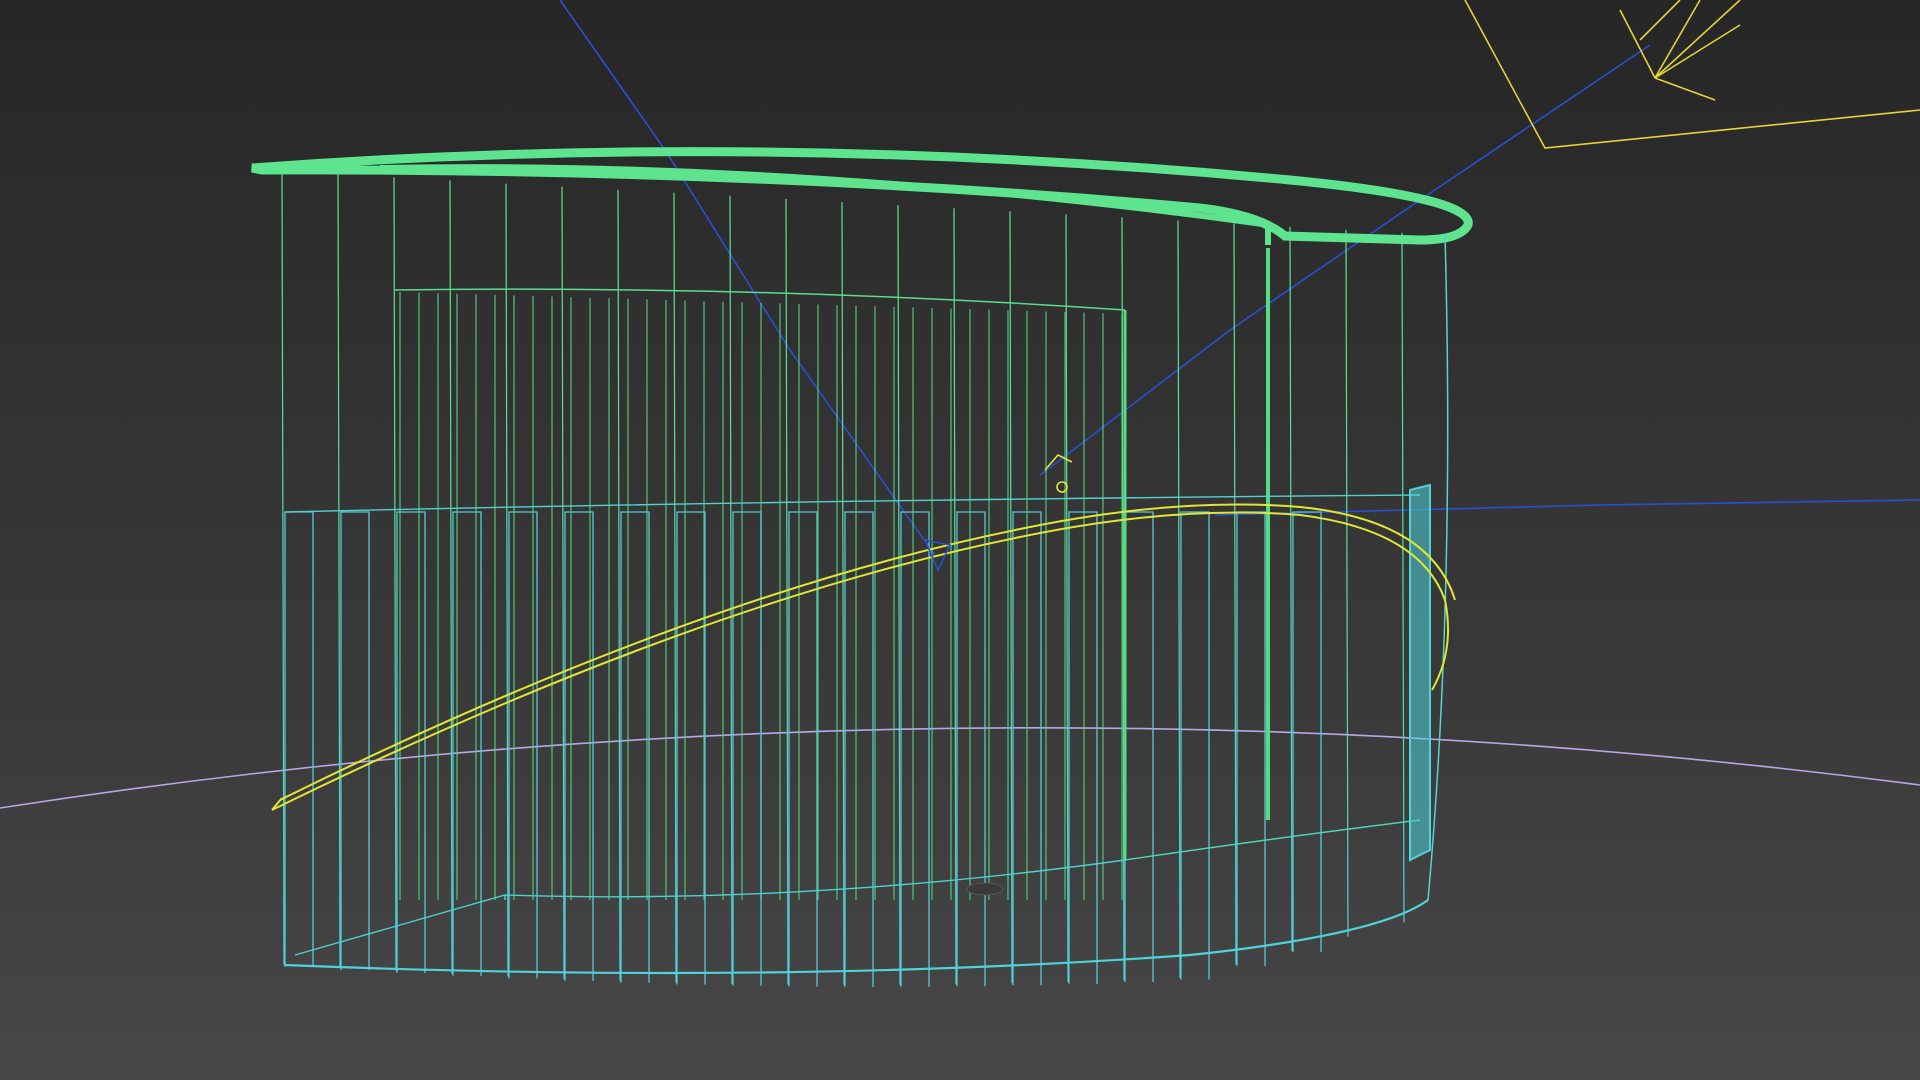 This screenshot has height=1080, width=1920. Describe the element at coordinates (1692, 74) in the screenshot. I see `spot-light-gizmo` at that location.